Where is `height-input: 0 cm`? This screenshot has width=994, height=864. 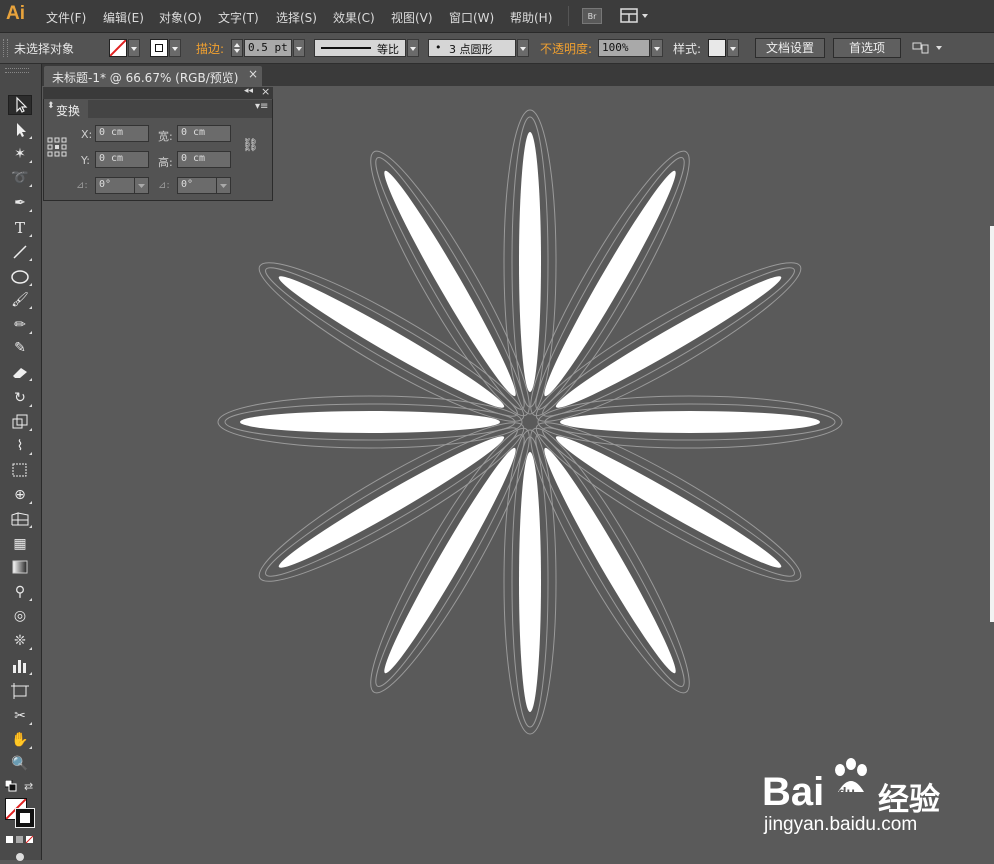
height-input: 0 cm is located at coordinates (204, 159).